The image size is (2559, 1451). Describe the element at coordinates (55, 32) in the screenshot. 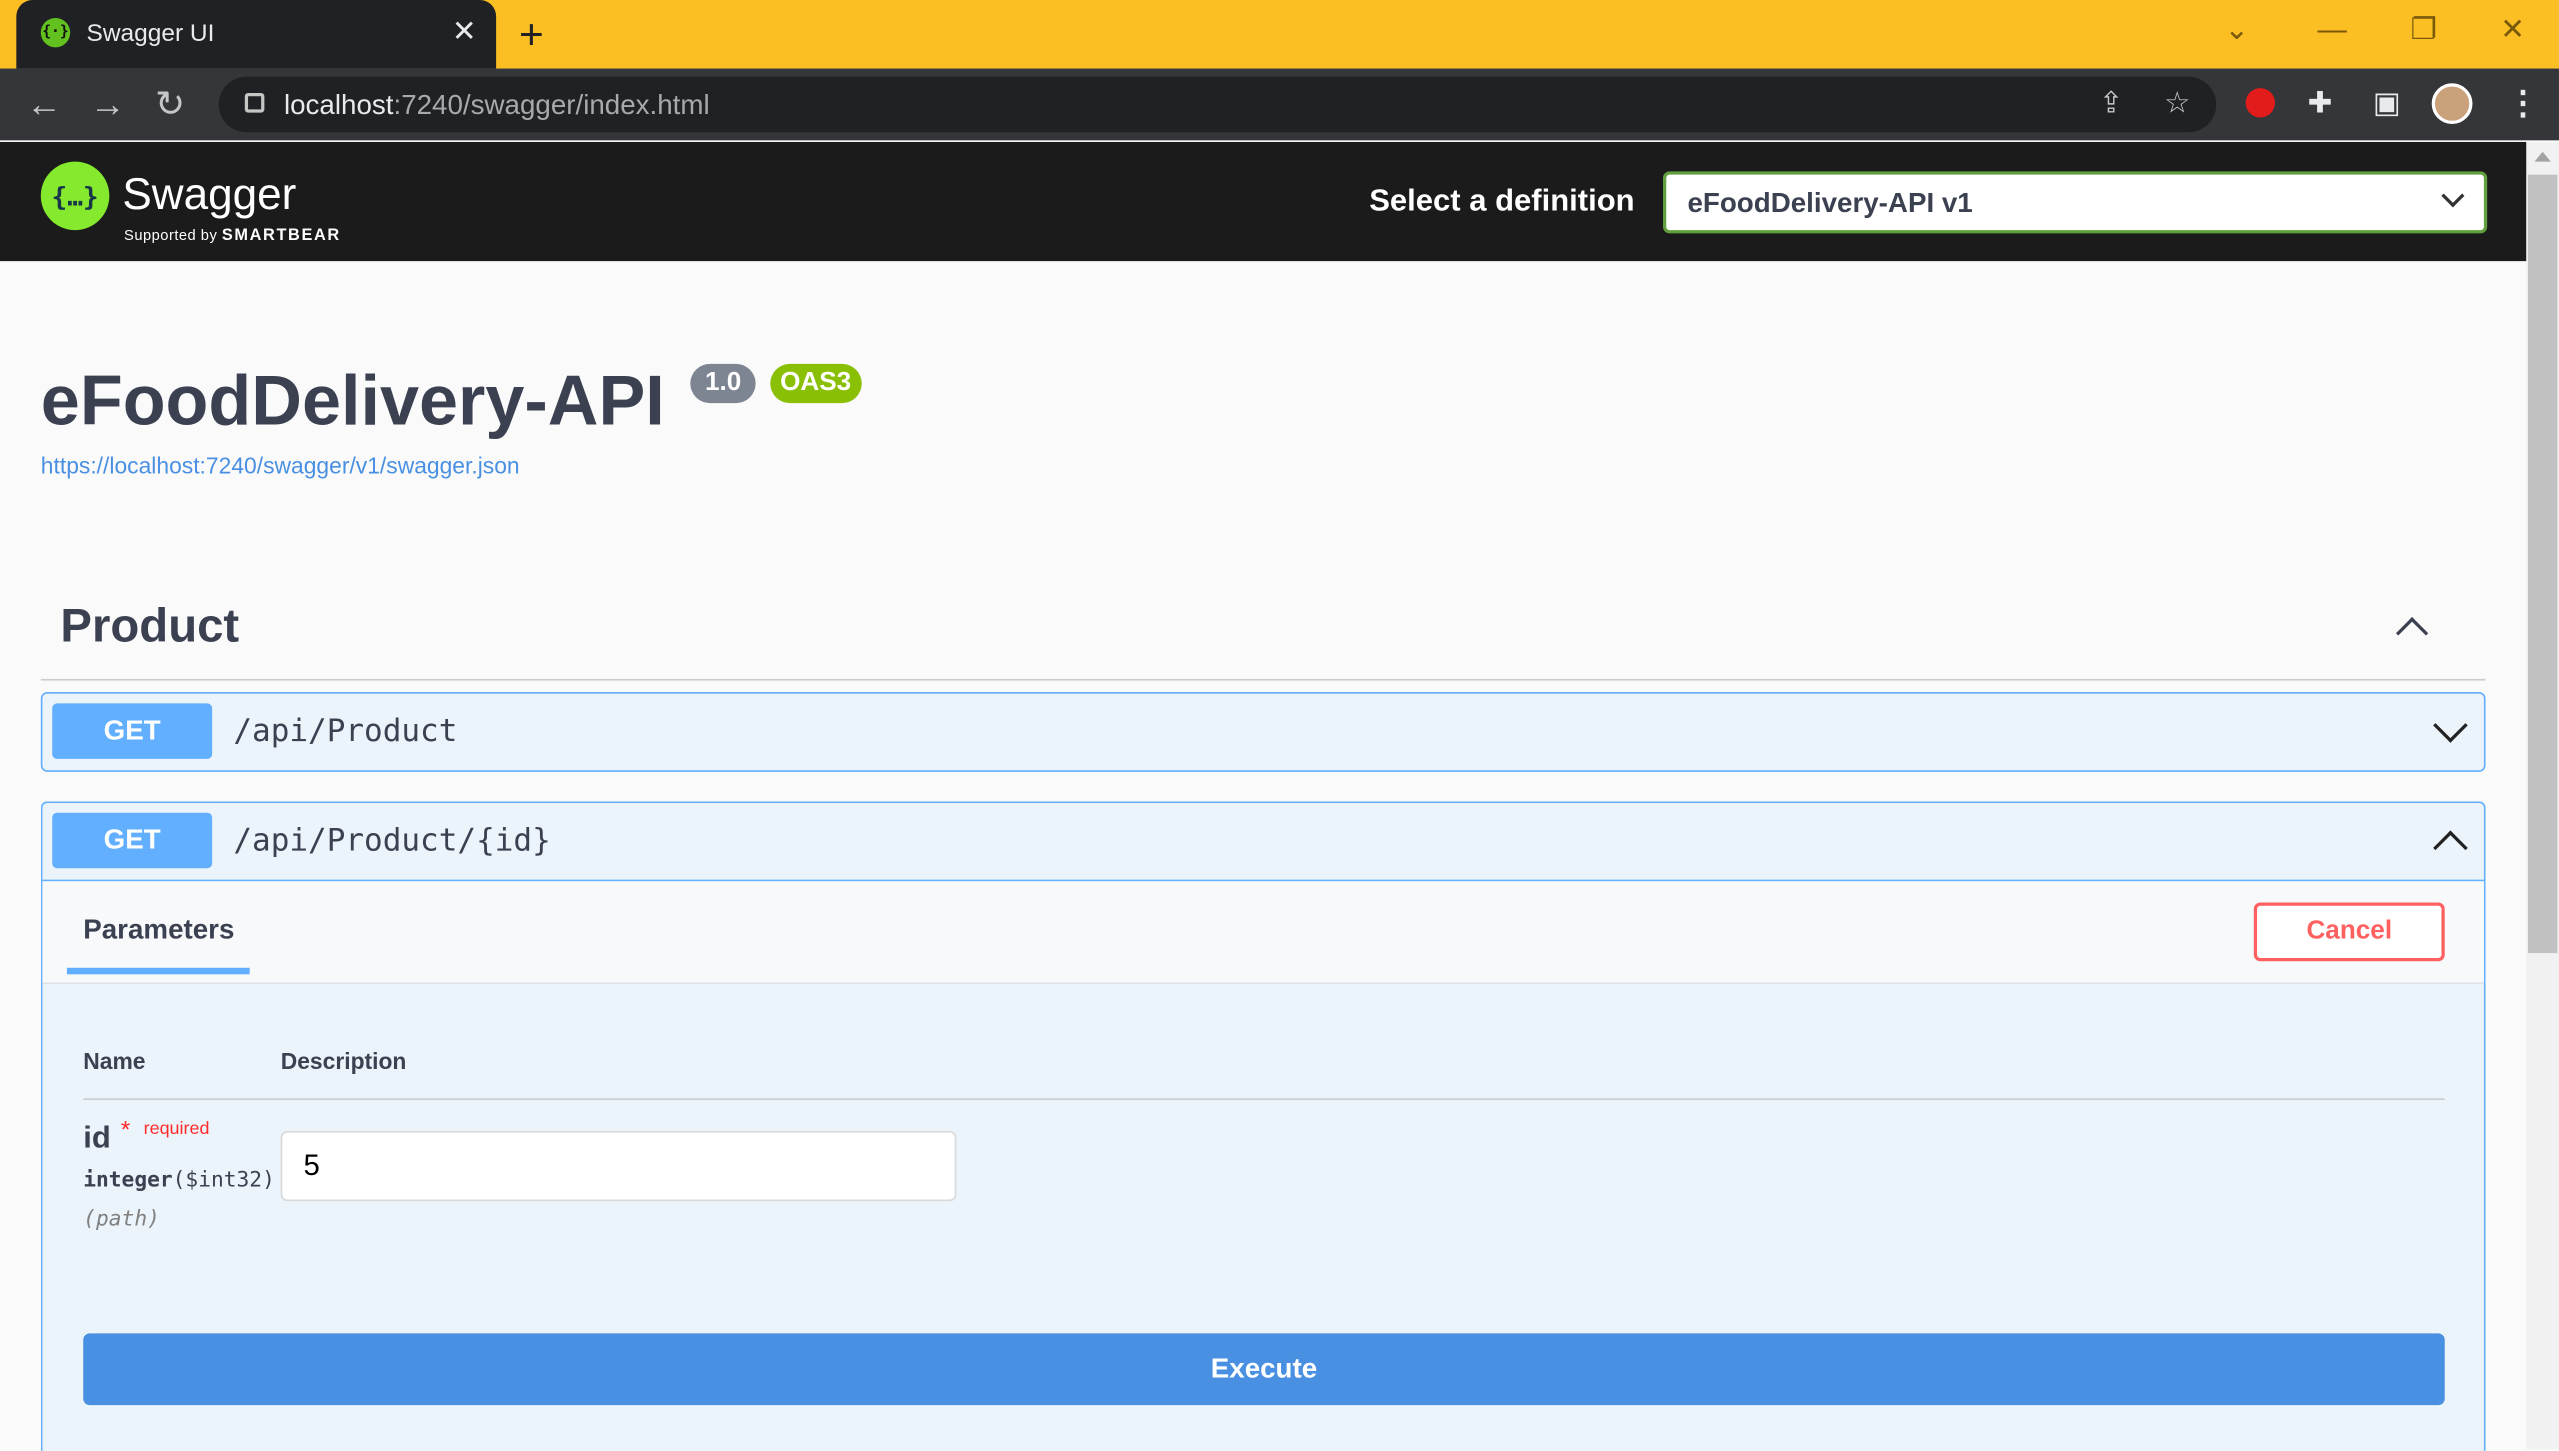

I see `swagger-favicon-icon: {·}` at that location.